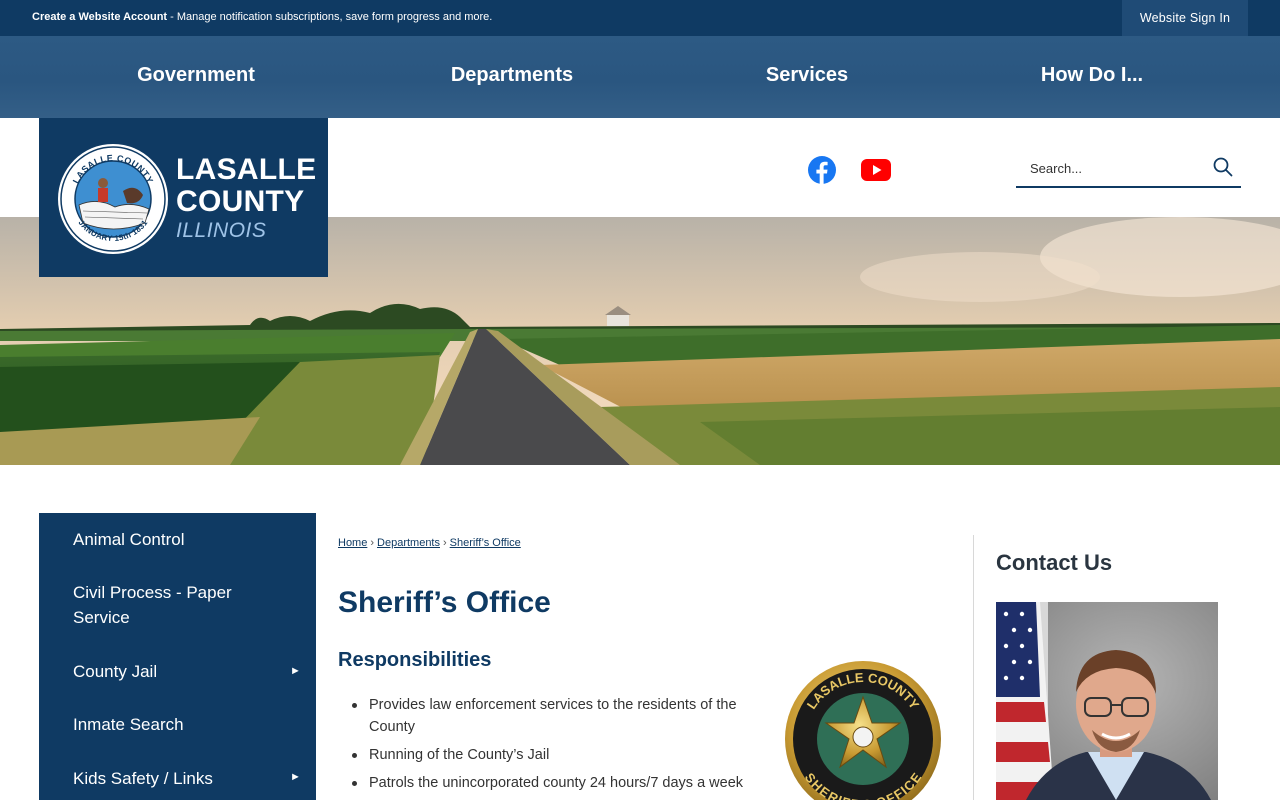 The image size is (1280, 800). I want to click on sheriff-badge-image: LASALLE COUNTY SHERIFF'S OFFICE, so click(863, 730).